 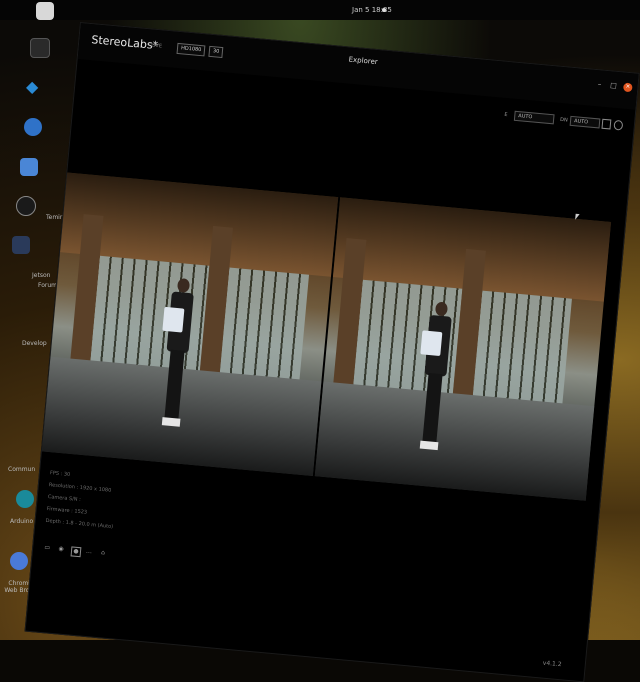 What do you see at coordinates (599, 84) in the screenshot?
I see `minimize-icon: –` at bounding box center [599, 84].